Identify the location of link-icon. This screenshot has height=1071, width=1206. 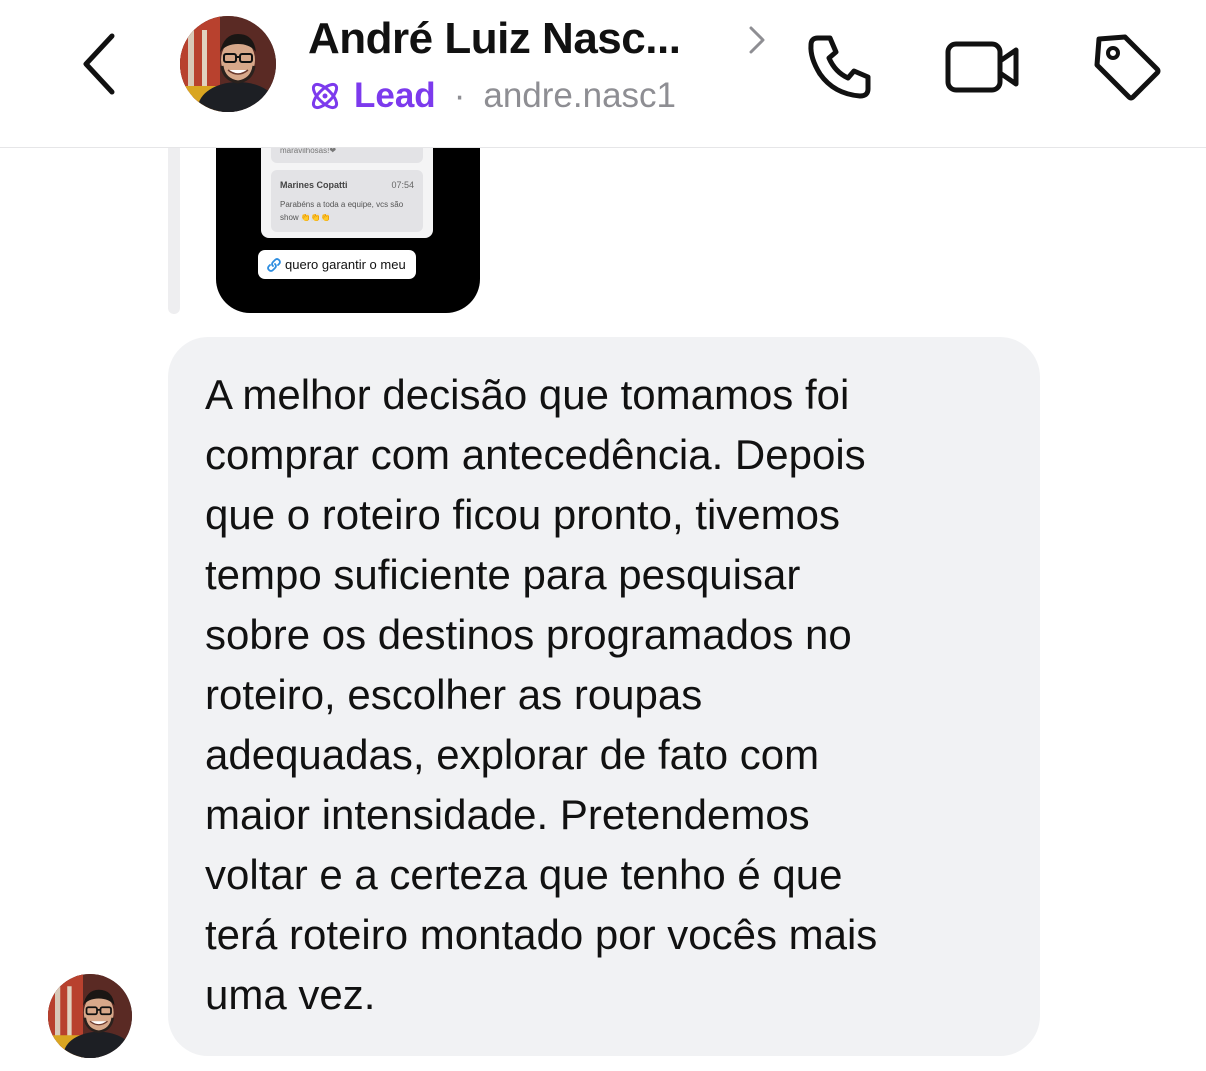
(274, 264).